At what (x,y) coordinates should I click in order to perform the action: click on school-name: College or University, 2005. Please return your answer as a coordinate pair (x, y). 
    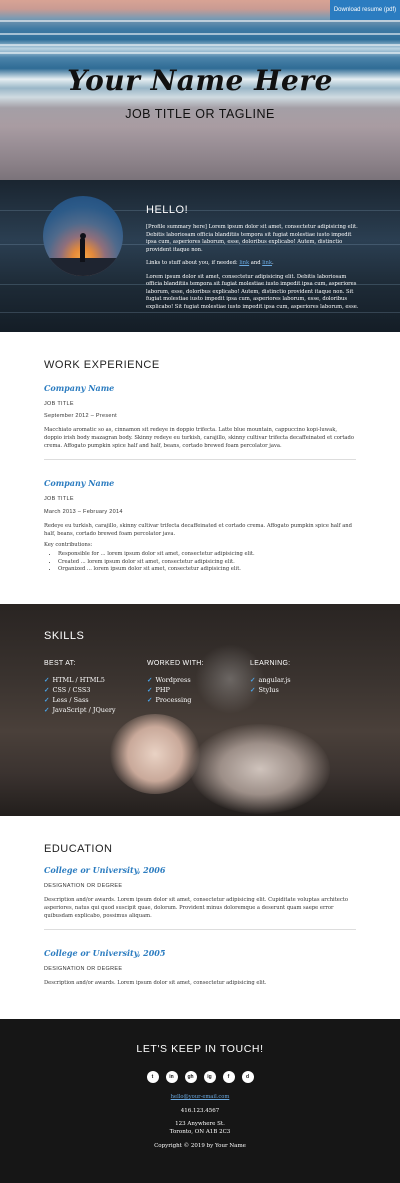
    Looking at the image, I should click on (105, 953).